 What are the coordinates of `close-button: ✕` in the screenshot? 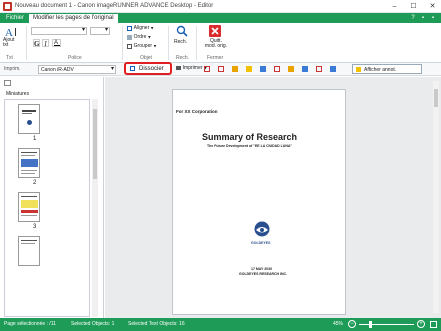 It's located at (432, 6).